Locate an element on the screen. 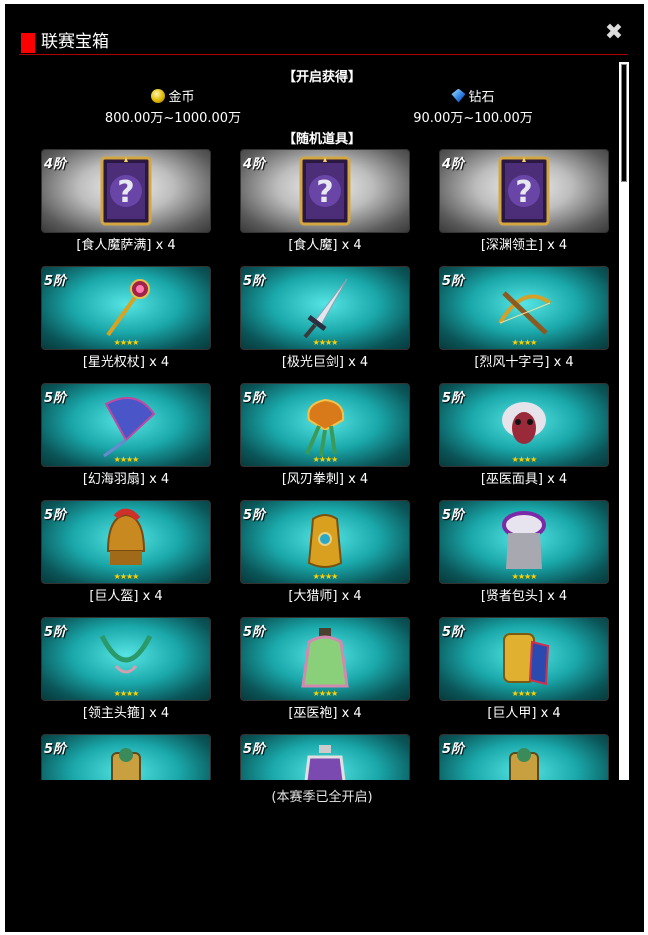  gold-coin-icon is located at coordinates (158, 95).